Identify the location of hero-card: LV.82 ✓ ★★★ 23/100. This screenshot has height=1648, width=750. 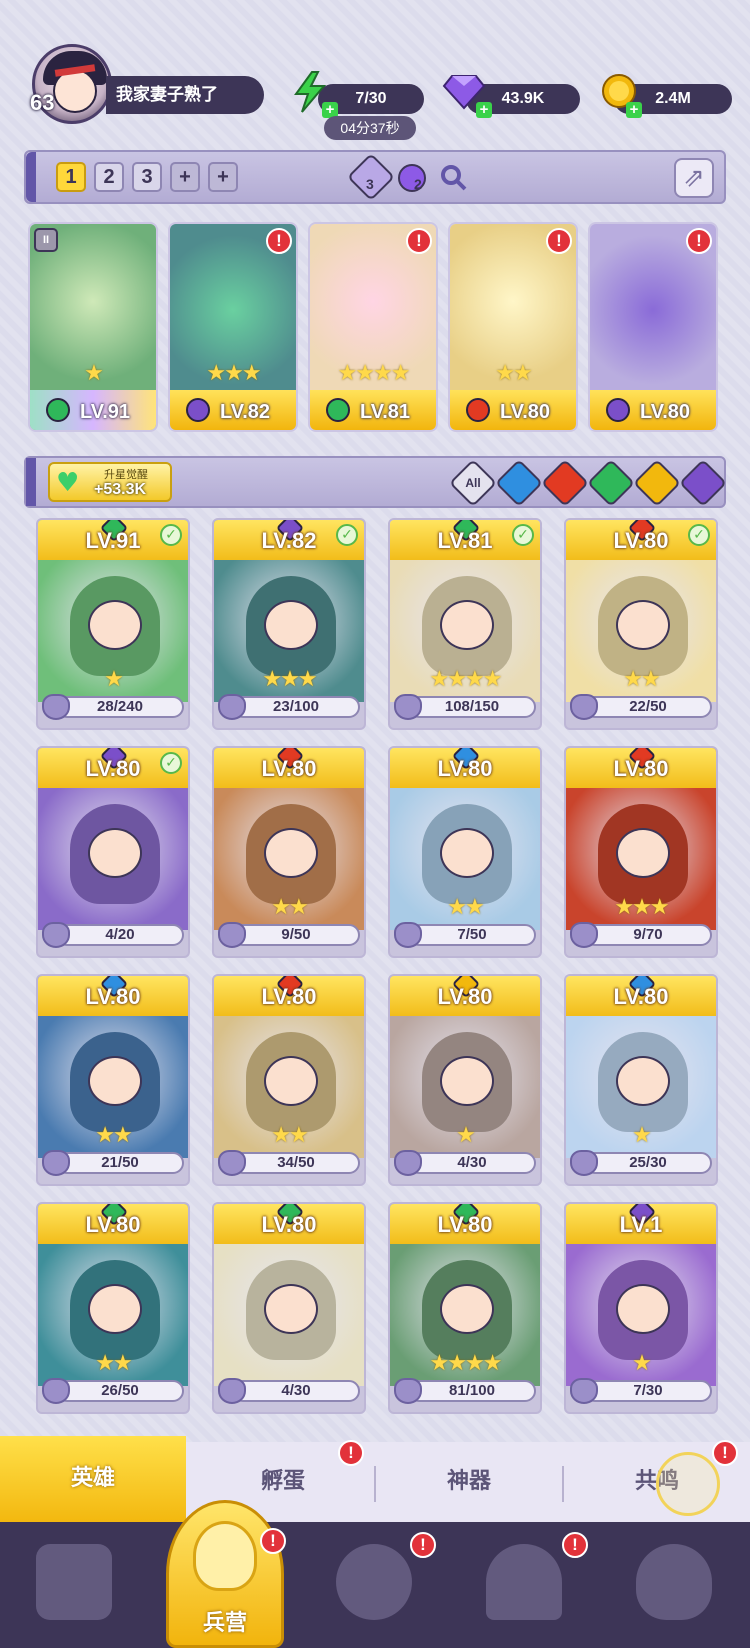
(289, 624).